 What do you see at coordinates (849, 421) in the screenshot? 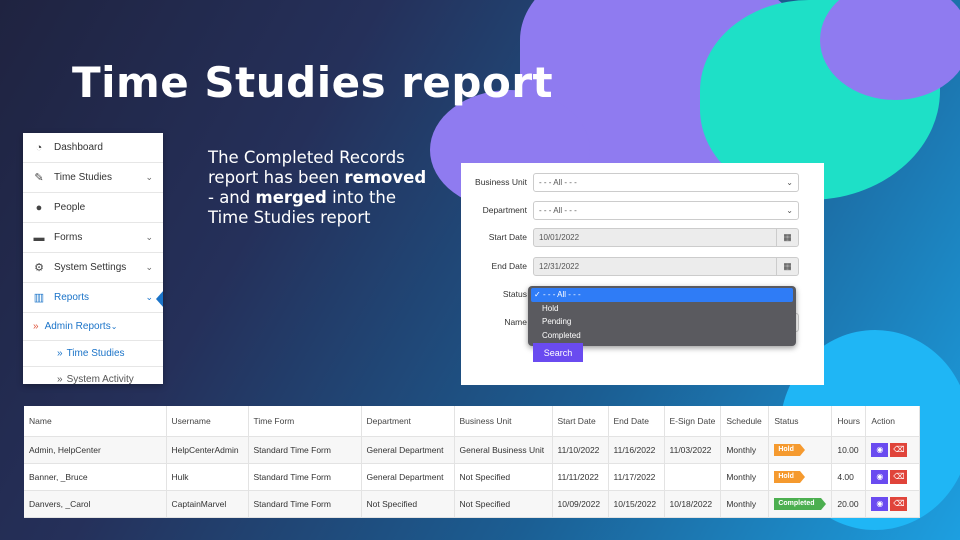
I see `col-header-hours: Hours` at bounding box center [849, 421].